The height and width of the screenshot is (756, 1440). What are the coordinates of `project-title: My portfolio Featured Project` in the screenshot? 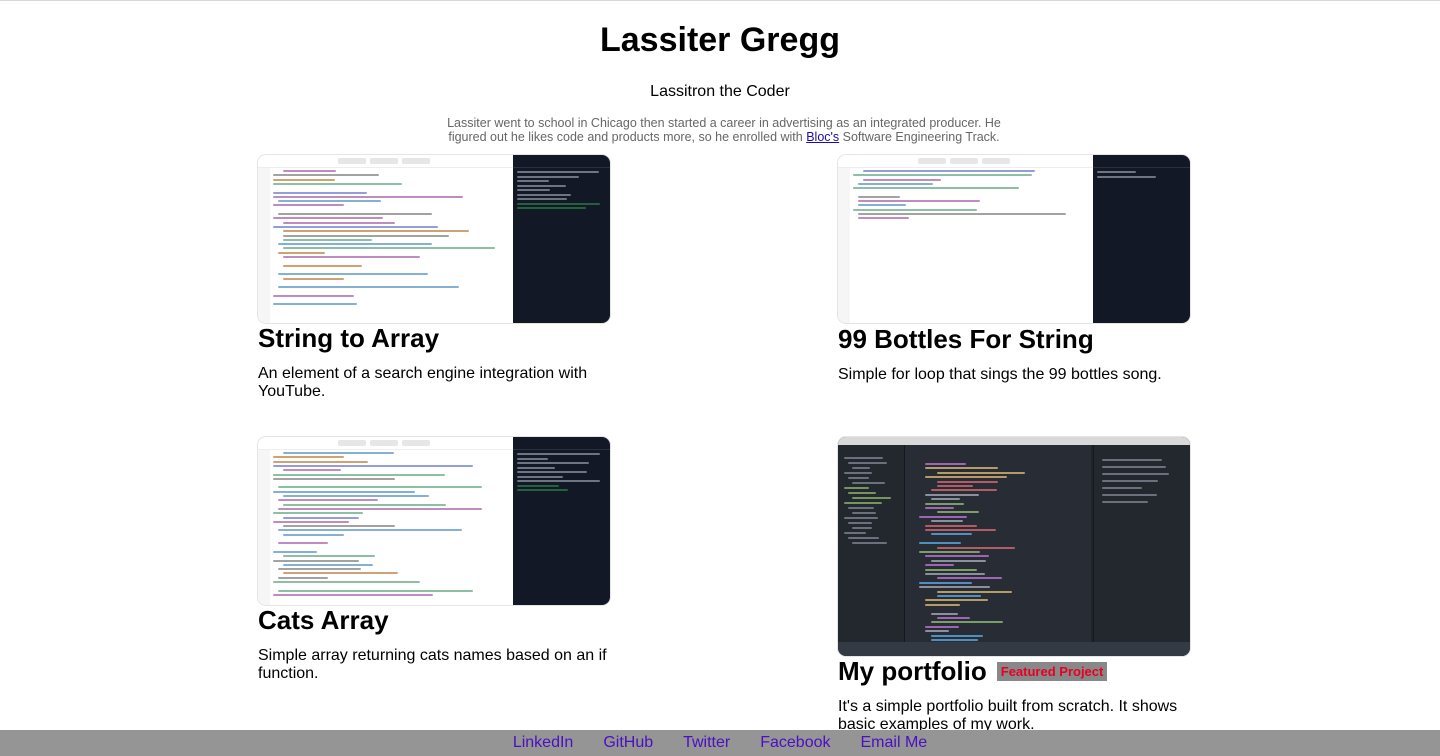 It's located at (1014, 671).